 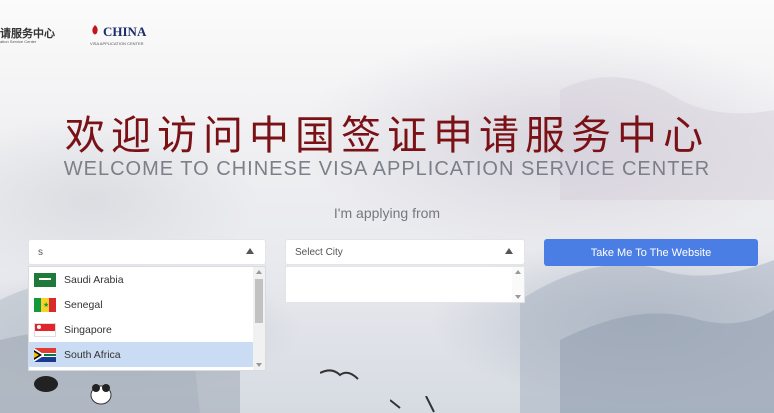 What do you see at coordinates (83, 304) in the screenshot?
I see `country-option-label: Senegal` at bounding box center [83, 304].